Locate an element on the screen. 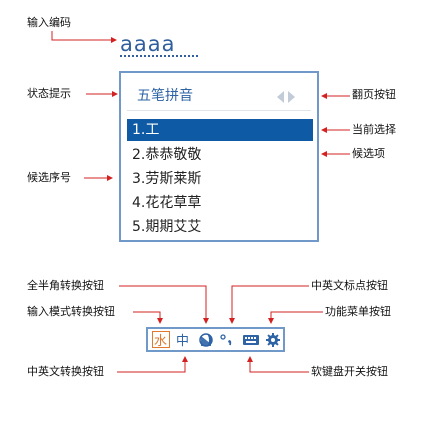  arrow-input-mode is located at coordinates (148, 317).